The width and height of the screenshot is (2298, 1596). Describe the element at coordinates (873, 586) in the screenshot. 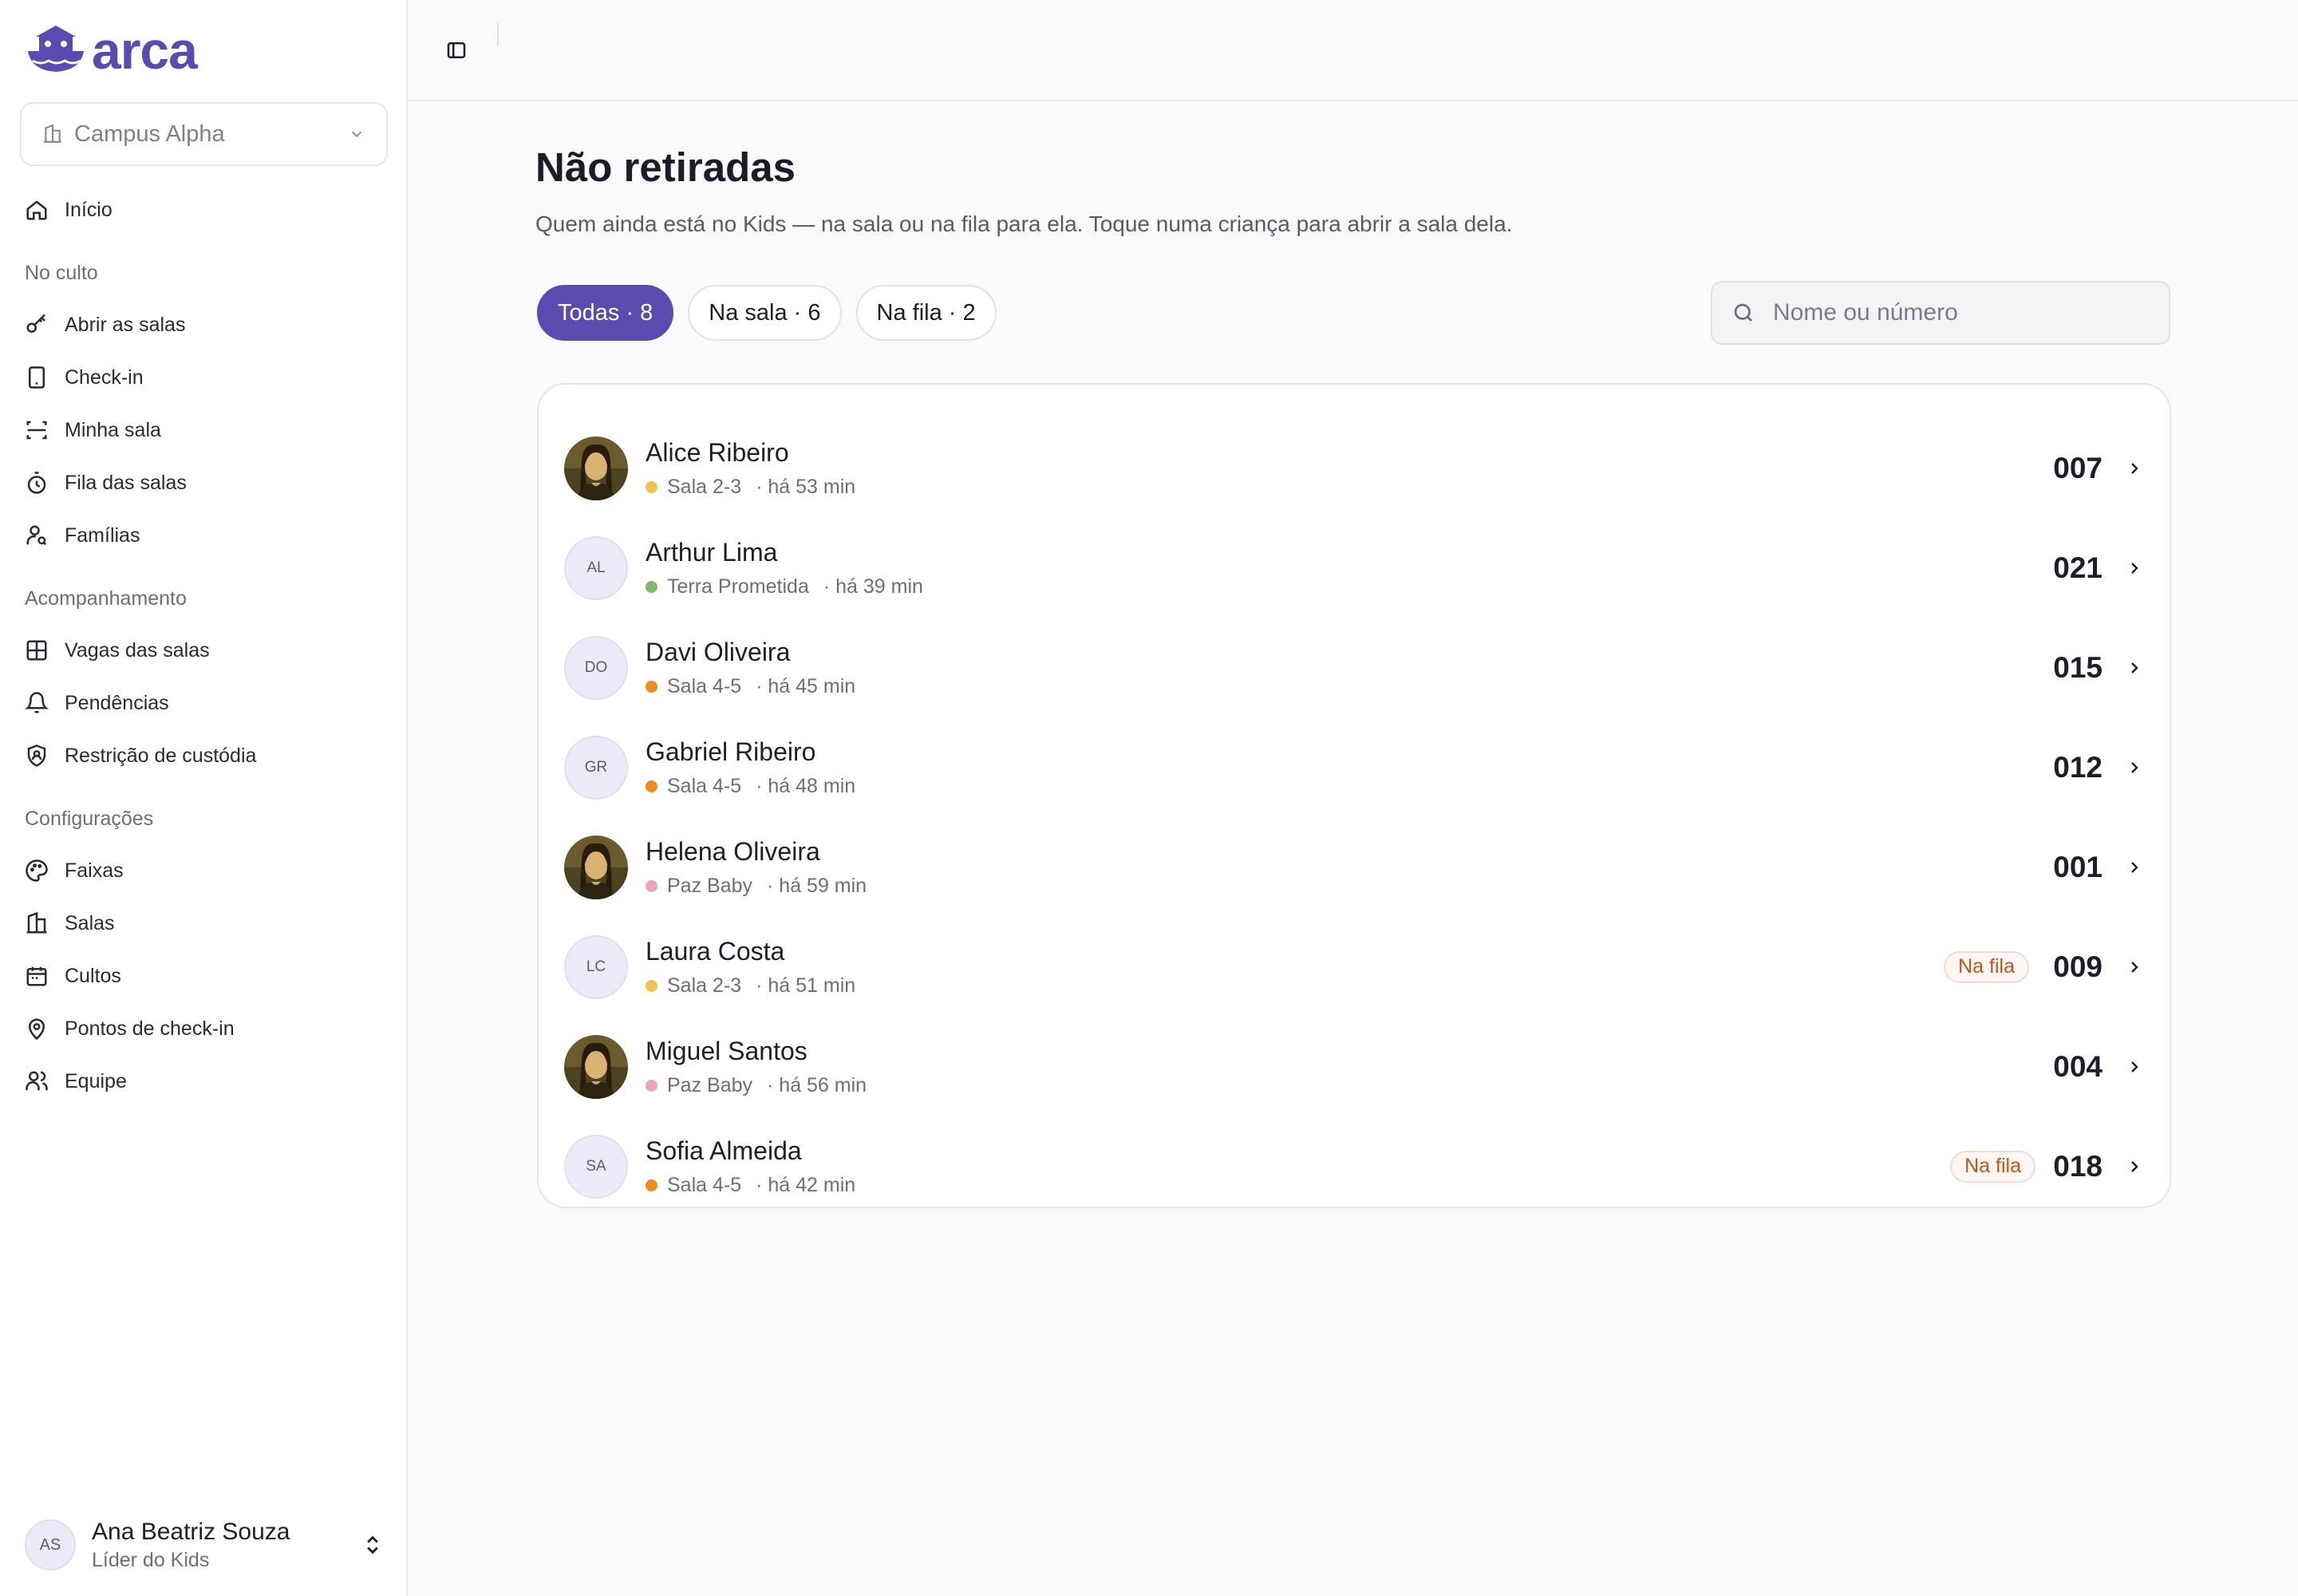

I see `child-time: · há 39 min` at that location.